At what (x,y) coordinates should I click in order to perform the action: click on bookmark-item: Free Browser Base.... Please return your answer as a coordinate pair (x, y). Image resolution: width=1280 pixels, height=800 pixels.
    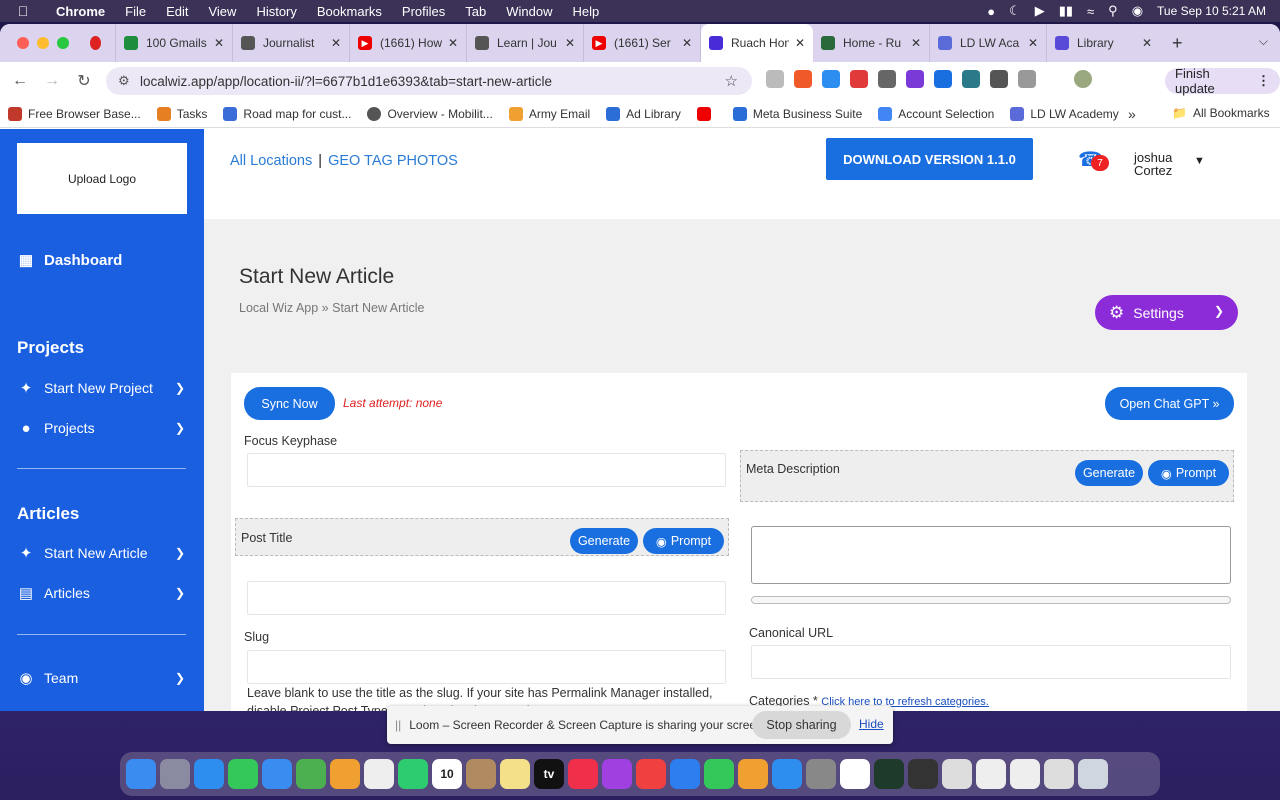
    Looking at the image, I should click on (74, 113).